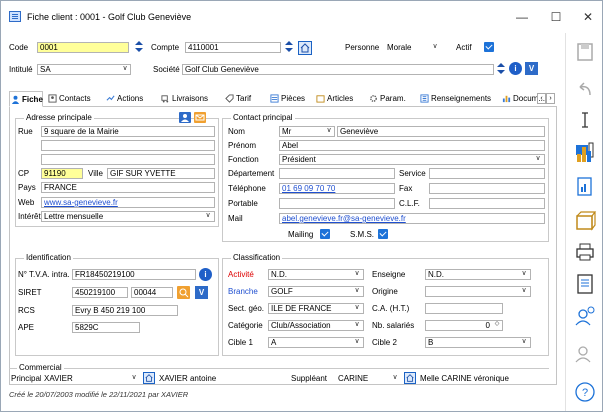  I want to click on package-icon, so click(585, 221).